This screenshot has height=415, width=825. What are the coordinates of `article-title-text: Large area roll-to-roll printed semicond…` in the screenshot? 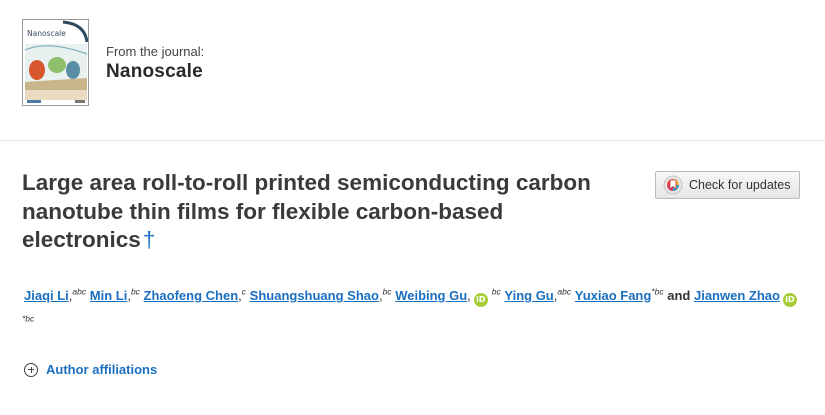 It's located at (306, 211).